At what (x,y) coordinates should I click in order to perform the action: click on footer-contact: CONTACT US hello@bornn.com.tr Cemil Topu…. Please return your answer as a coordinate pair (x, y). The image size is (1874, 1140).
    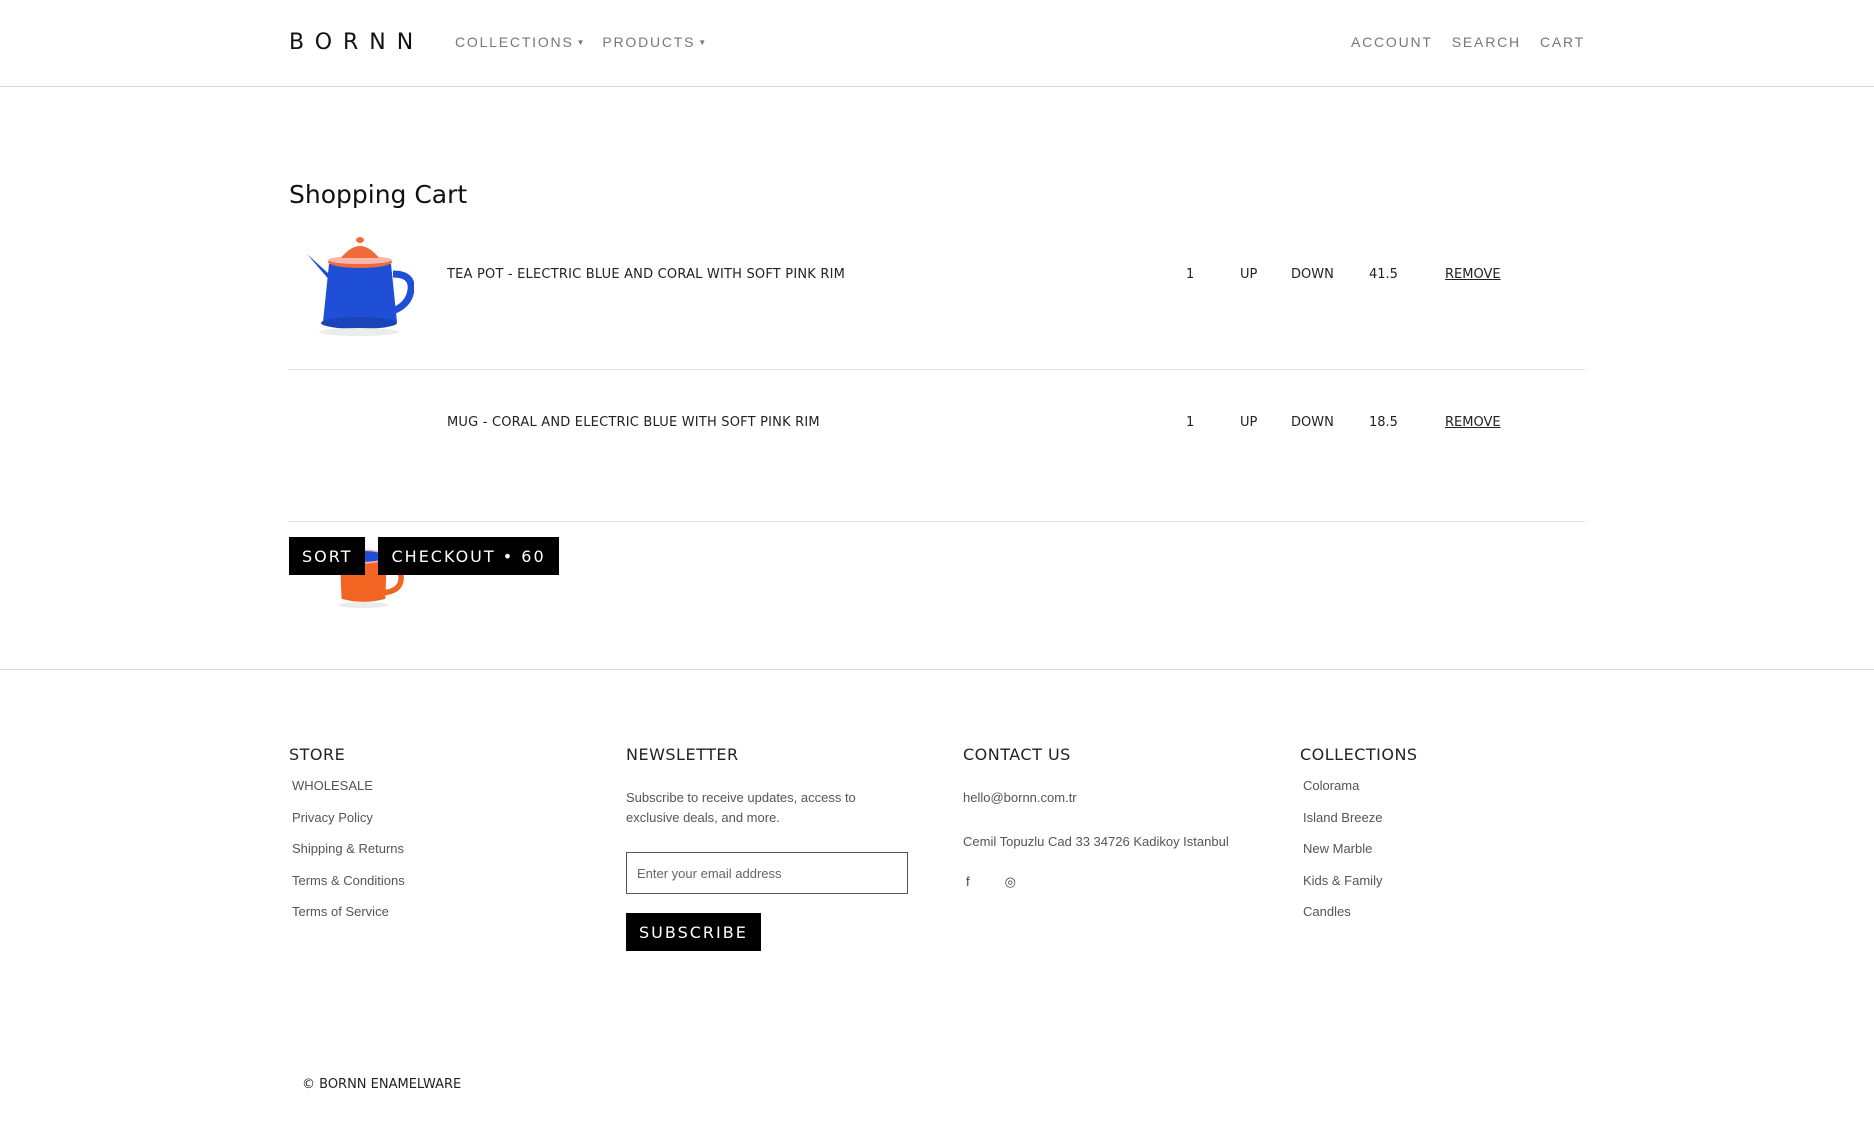
    Looking at the image, I should click on (1096, 817).